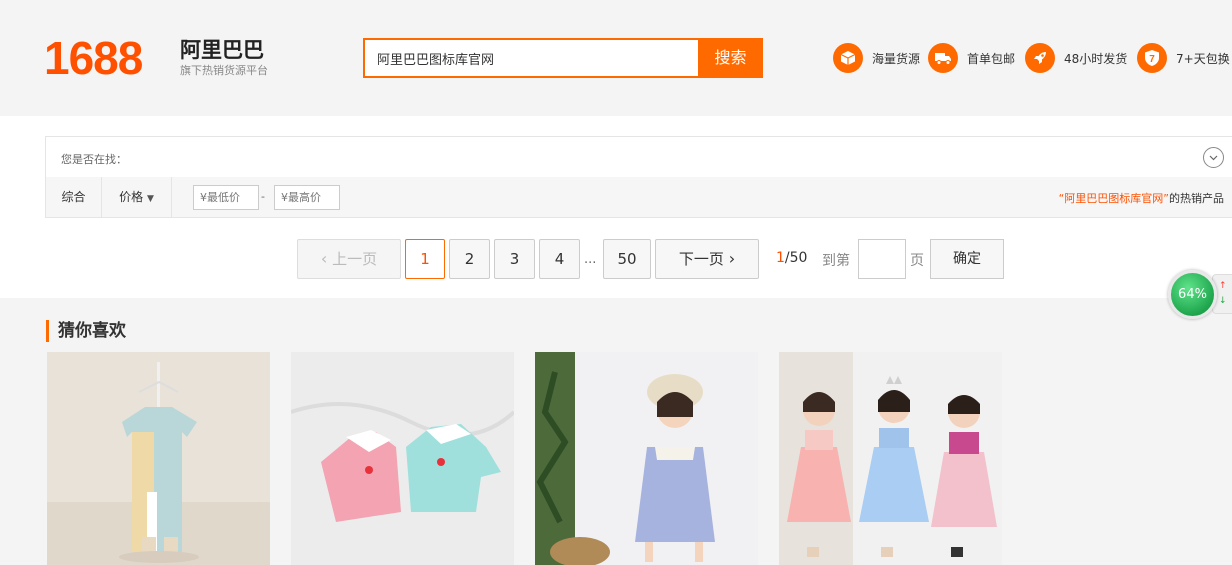  I want to click on feature-label: 海量货源, so click(896, 58).